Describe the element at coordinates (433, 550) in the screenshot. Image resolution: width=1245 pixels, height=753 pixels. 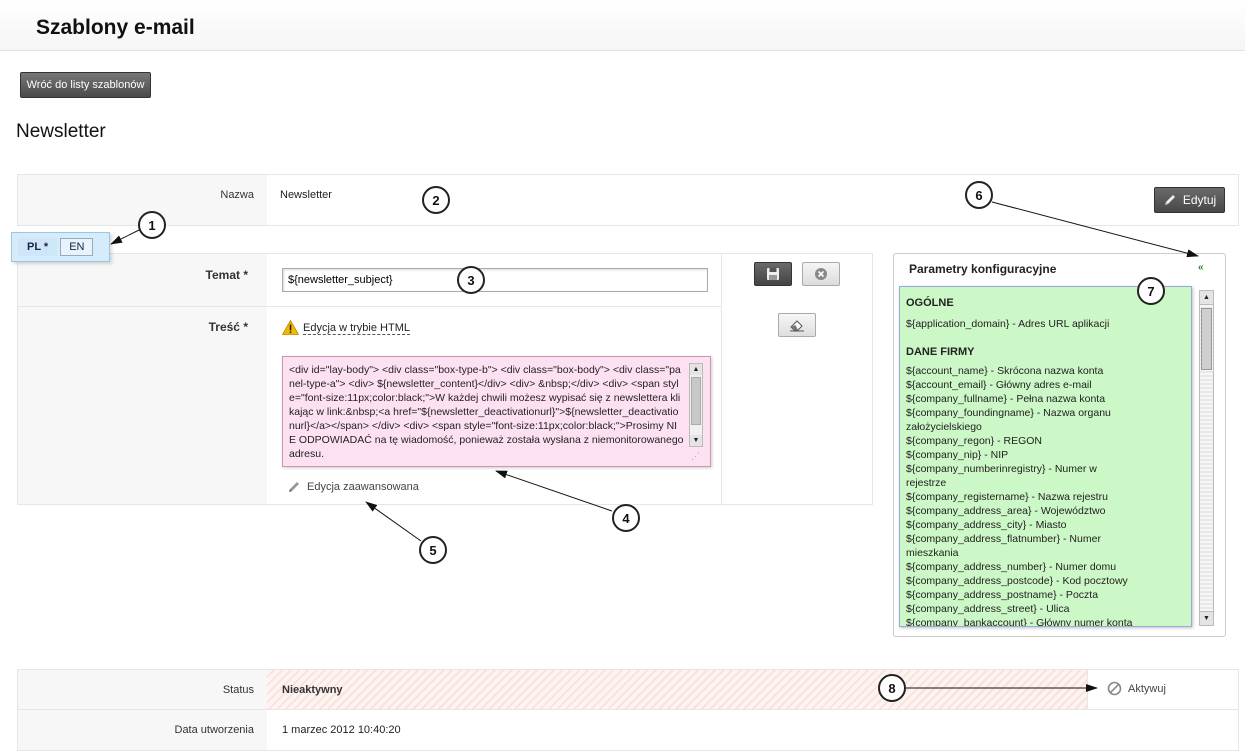
I see `callout-5: 5` at that location.